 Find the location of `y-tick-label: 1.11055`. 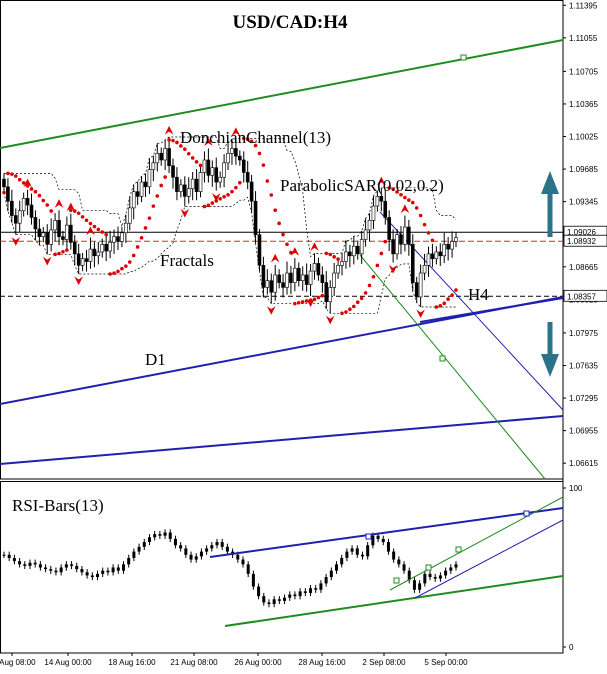

y-tick-label: 1.11055 is located at coordinates (583, 38).